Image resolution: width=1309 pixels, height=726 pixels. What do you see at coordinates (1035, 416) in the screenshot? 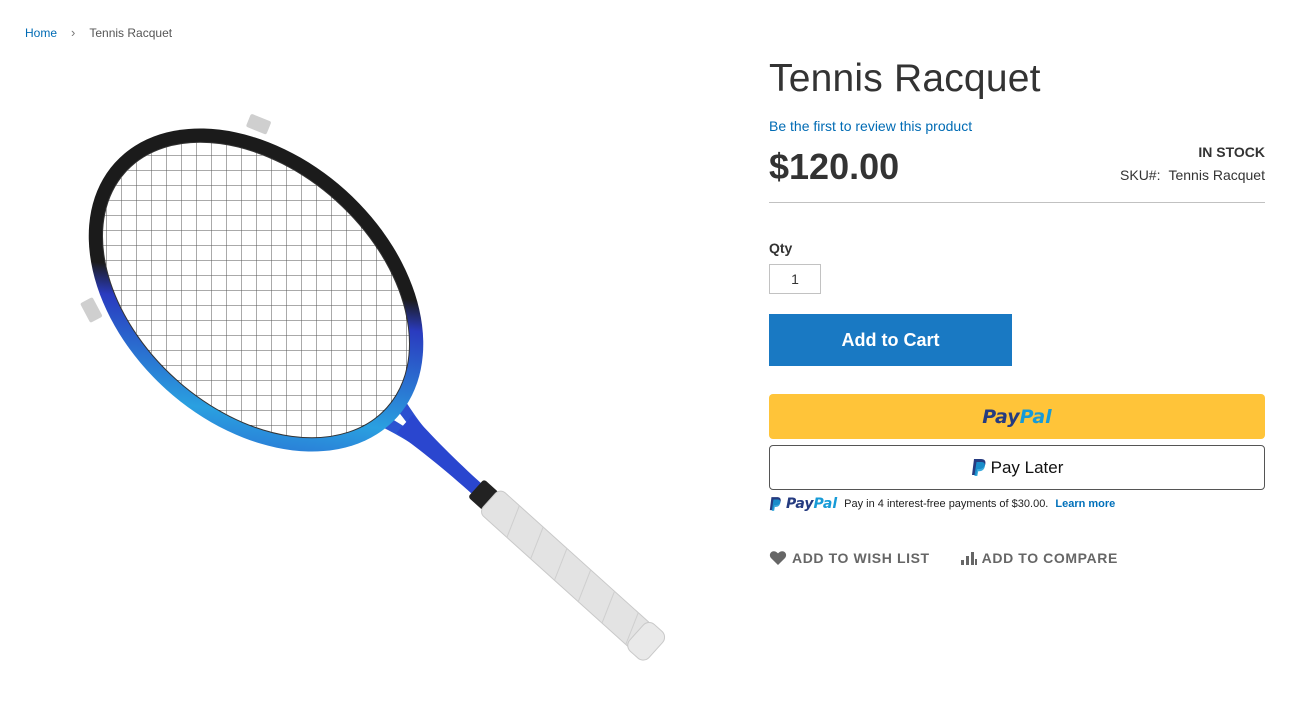
I see `paypal-logo-pal: Pal` at bounding box center [1035, 416].